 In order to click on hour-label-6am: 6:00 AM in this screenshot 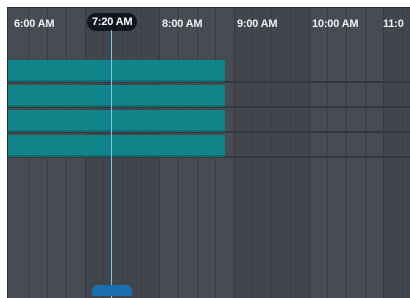, I will do `click(34, 24)`.